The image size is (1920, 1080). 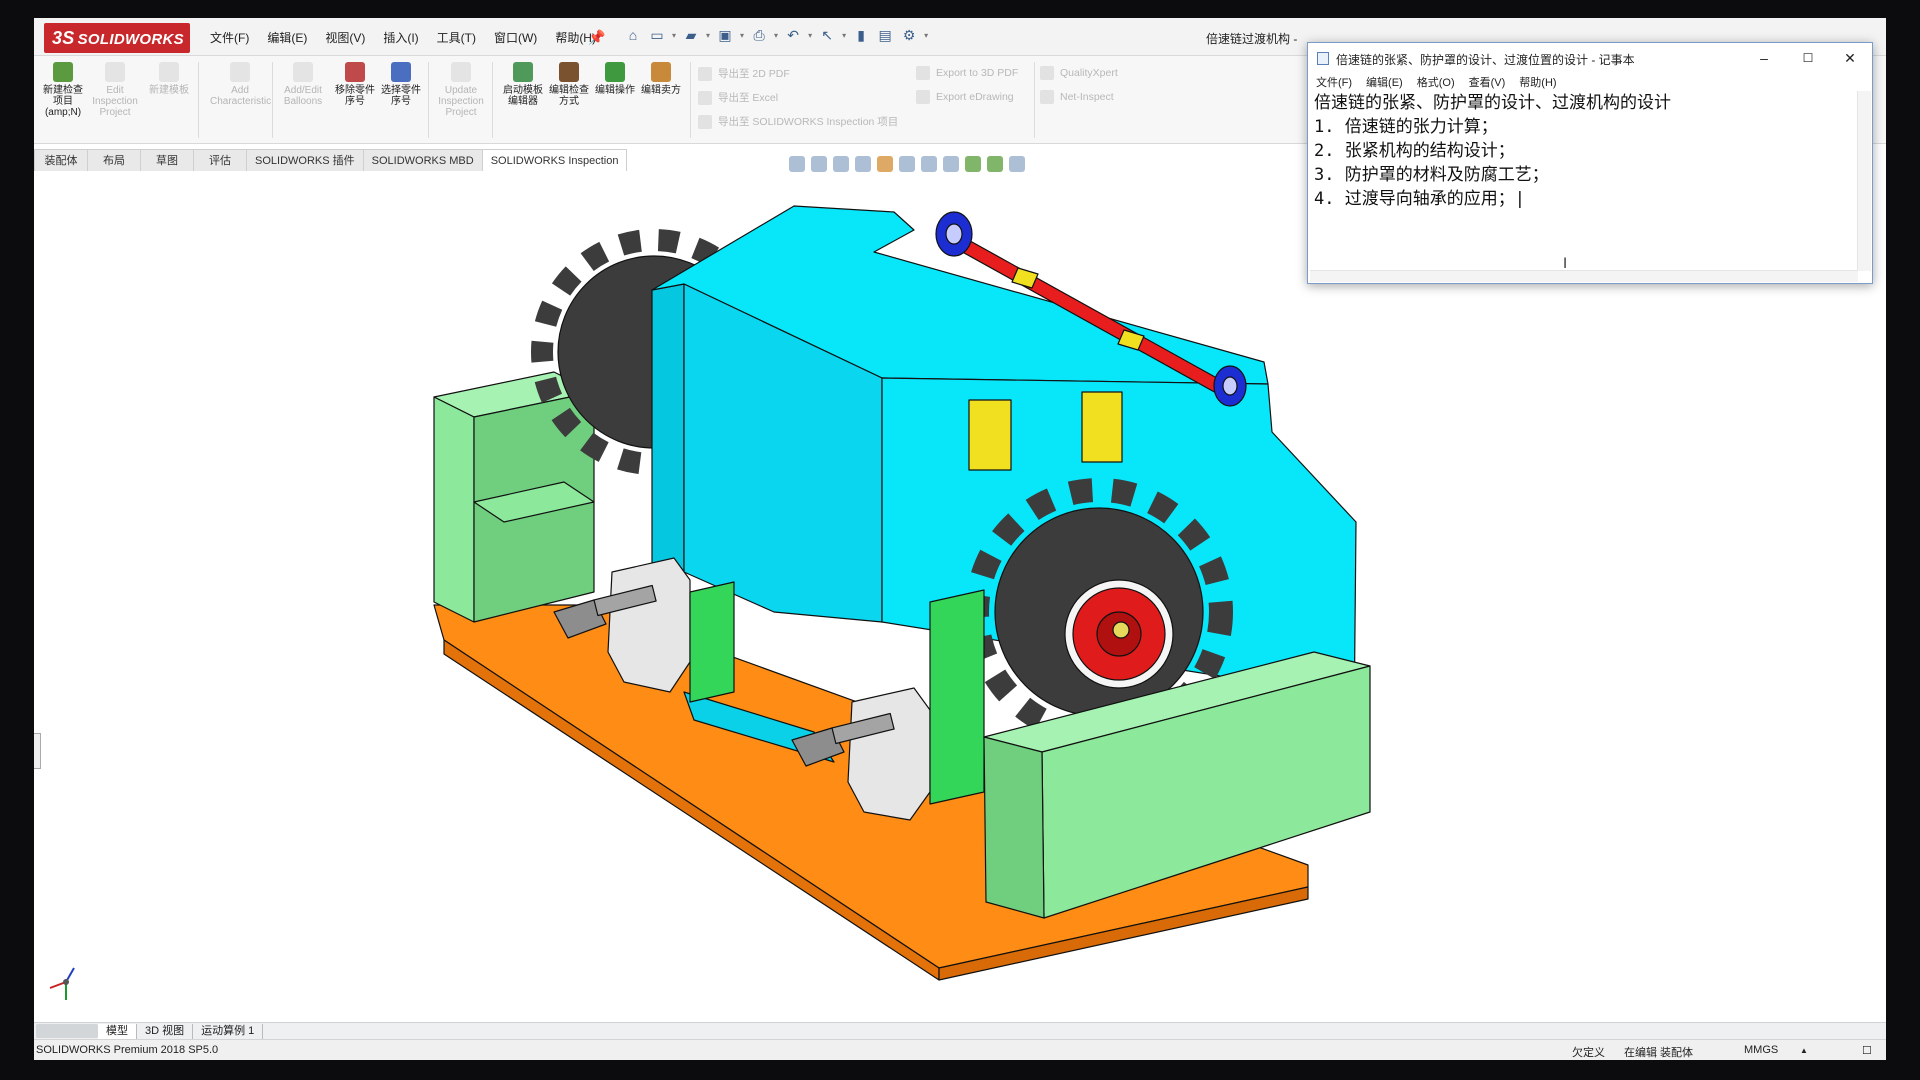 I want to click on tab-solidworks-addins: SOLIDWORKS 插件, so click(x=305, y=160).